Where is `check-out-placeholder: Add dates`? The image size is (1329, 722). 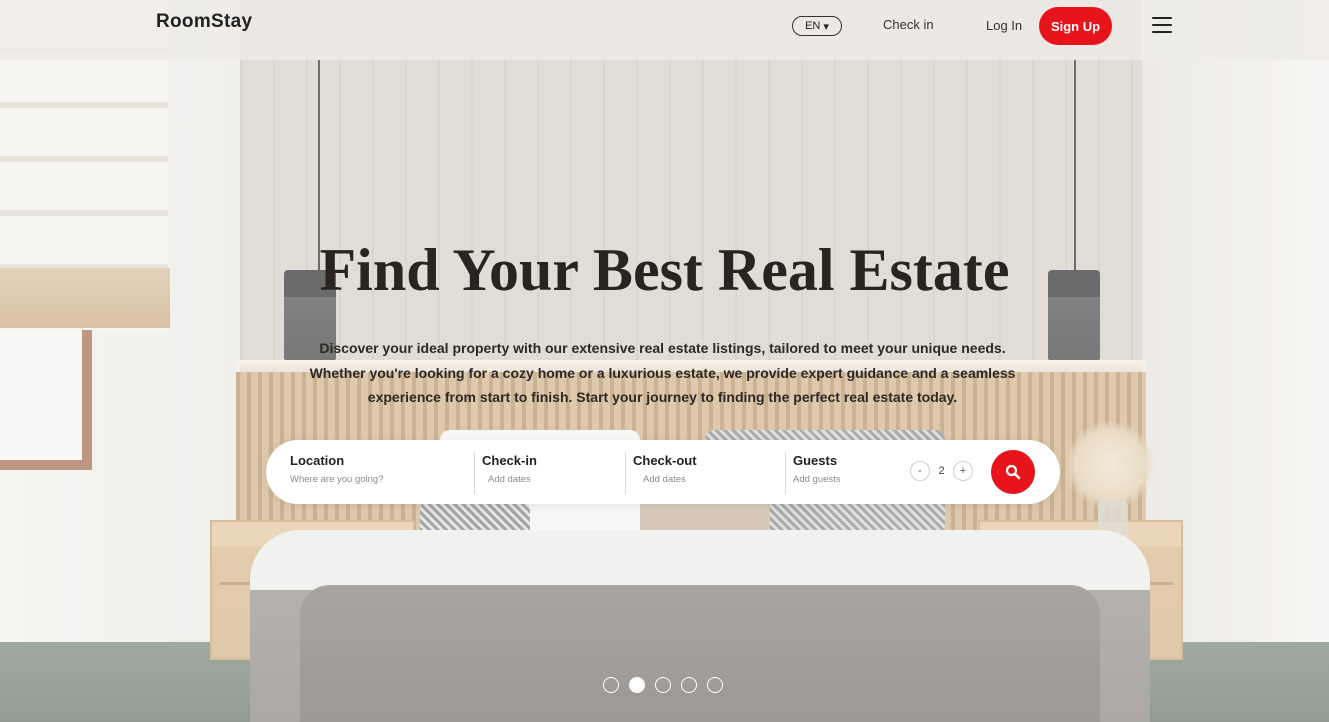
check-out-placeholder: Add dates is located at coordinates (664, 479).